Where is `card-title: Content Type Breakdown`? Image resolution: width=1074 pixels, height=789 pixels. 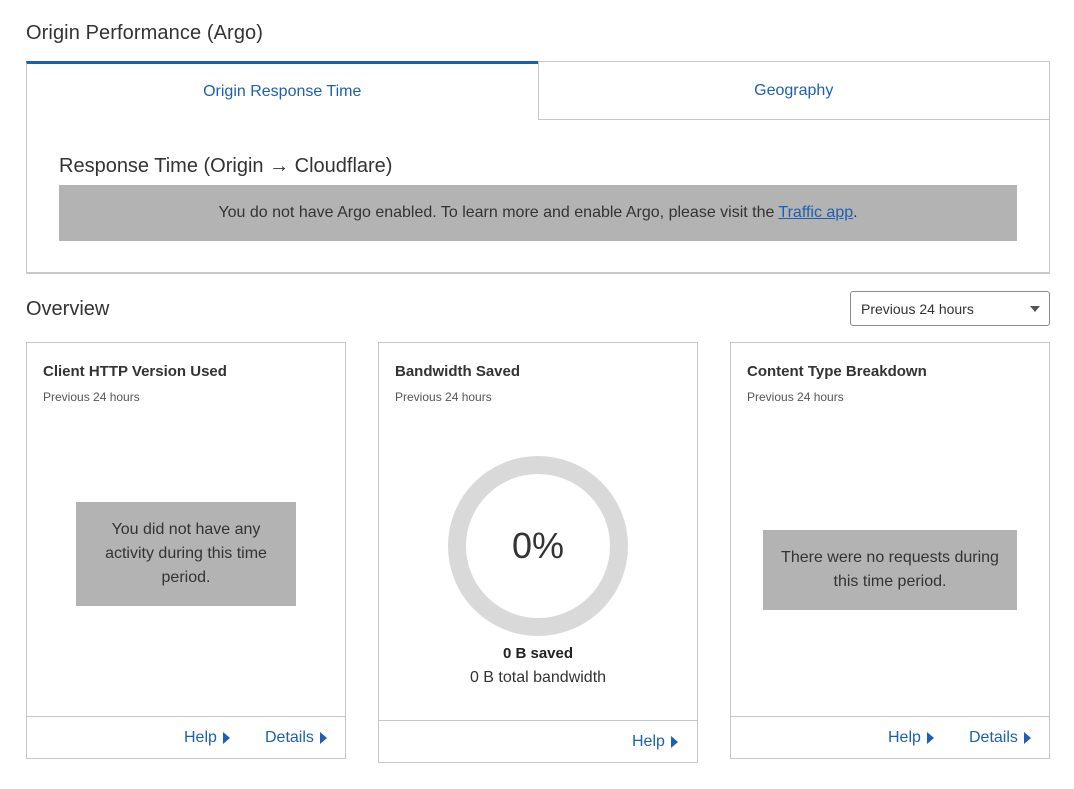 card-title: Content Type Breakdown is located at coordinates (837, 371).